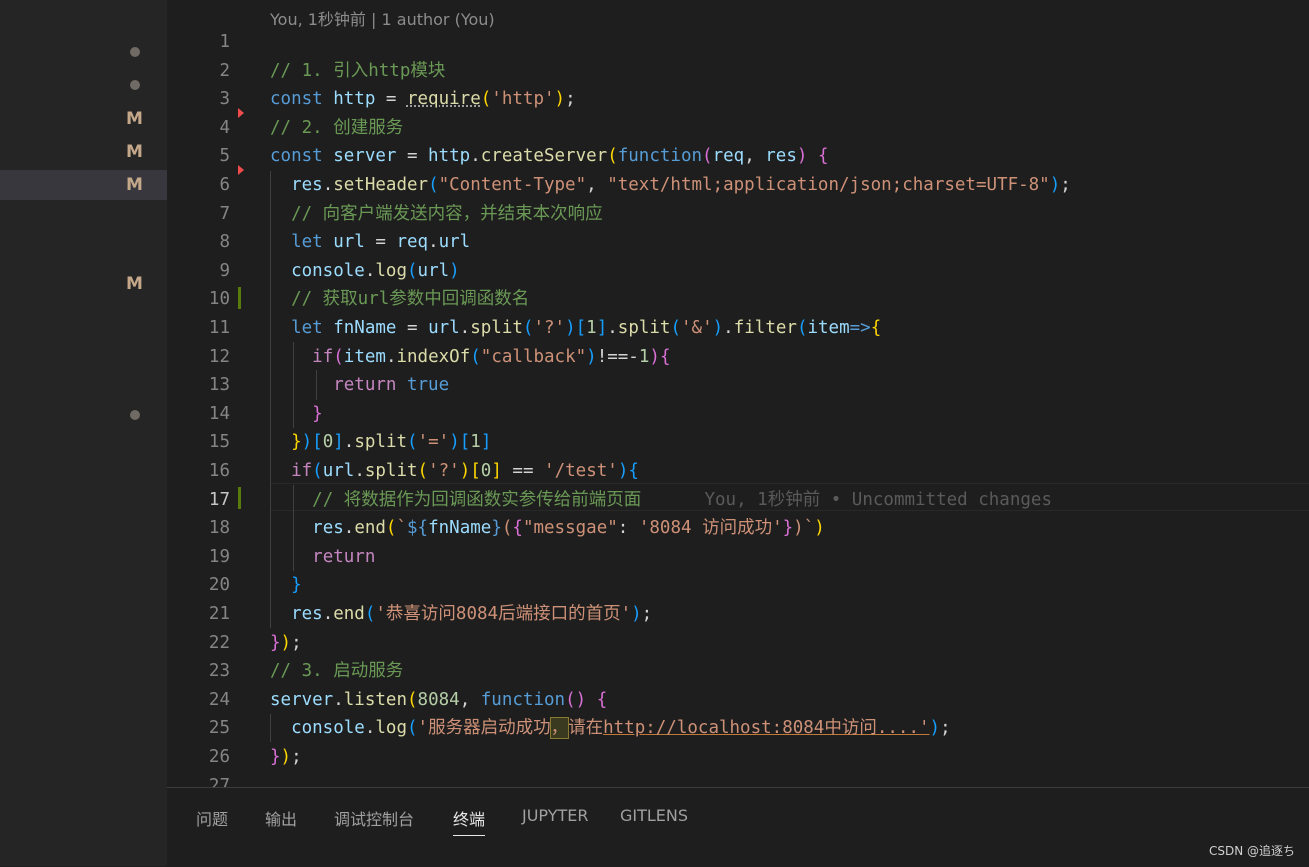 This screenshot has width=1309, height=867. What do you see at coordinates (219, 585) in the screenshot?
I see `line-number: 20` at bounding box center [219, 585].